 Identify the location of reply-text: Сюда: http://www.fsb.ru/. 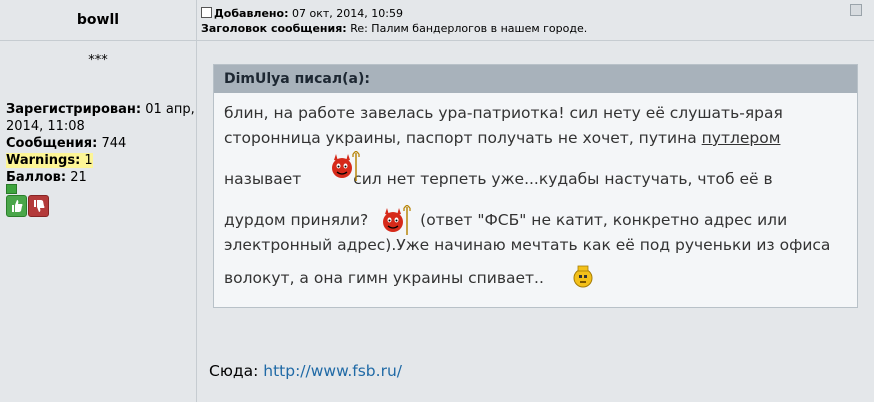
(305, 371).